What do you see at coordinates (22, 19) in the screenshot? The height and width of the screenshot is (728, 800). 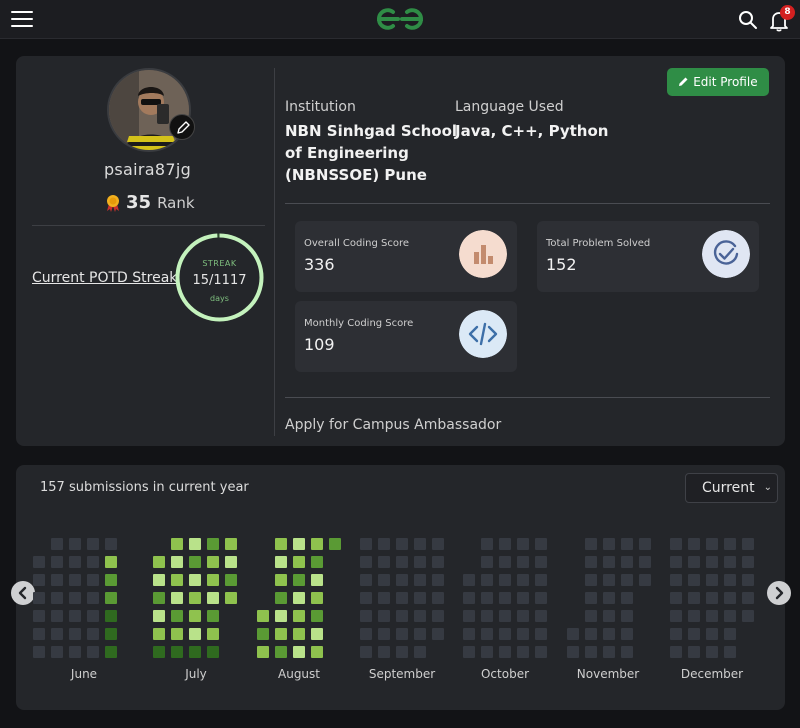 I see `menu-icon` at bounding box center [22, 19].